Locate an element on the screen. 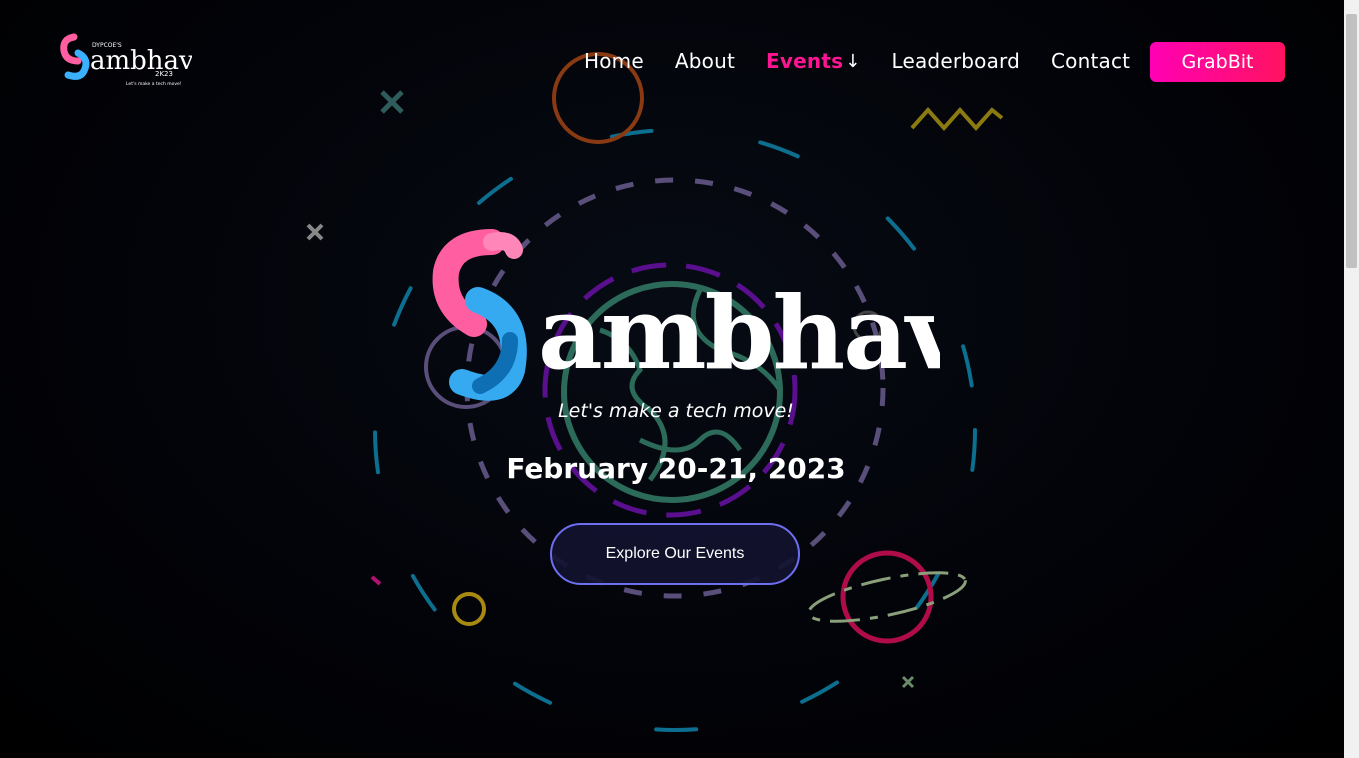 Image resolution: width=1359 pixels, height=758 pixels. hero-brand-text: ambhav is located at coordinates (739, 333).